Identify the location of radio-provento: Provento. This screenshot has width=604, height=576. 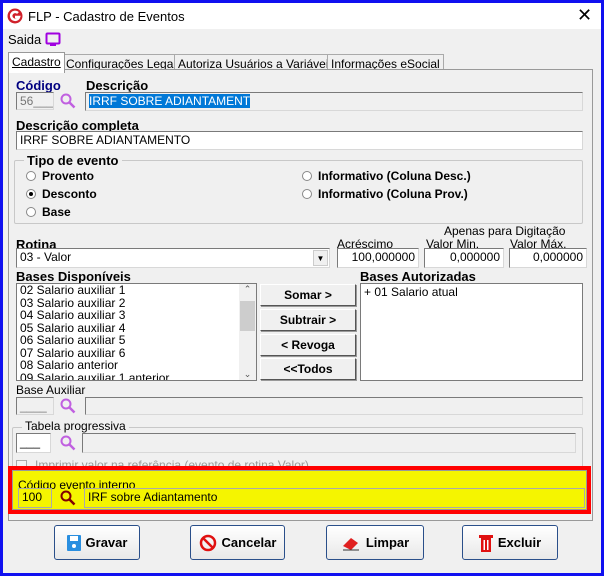
(60, 176).